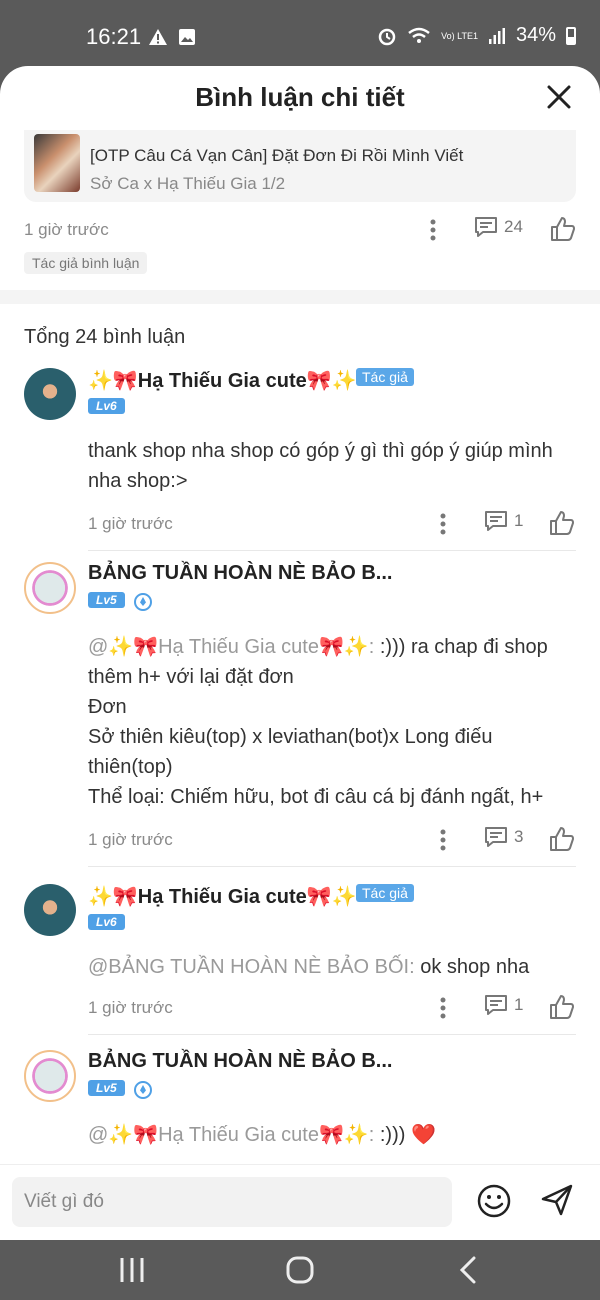 The image size is (600, 1300). I want to click on close-icon, so click(559, 97).